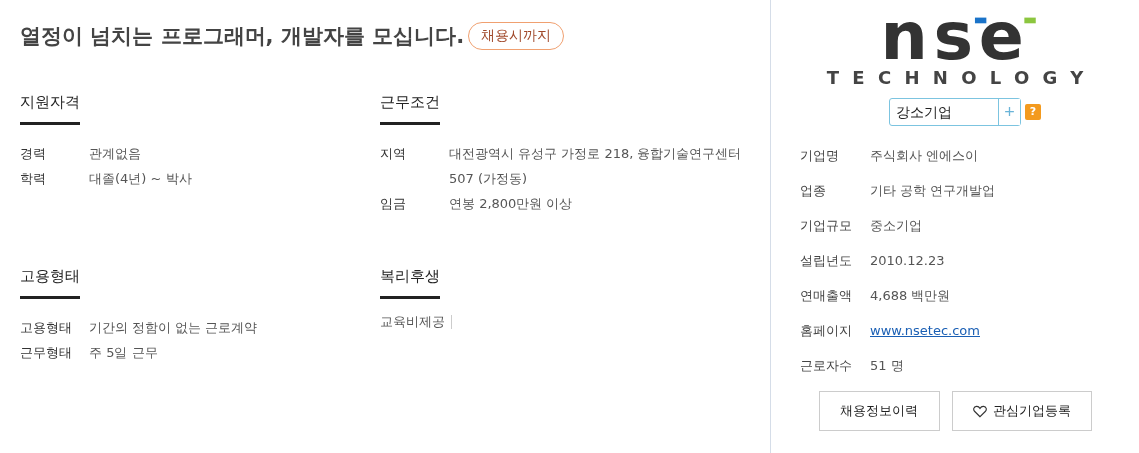 The width and height of the screenshot is (1139, 453). I want to click on info-label: 기업명, so click(820, 156).